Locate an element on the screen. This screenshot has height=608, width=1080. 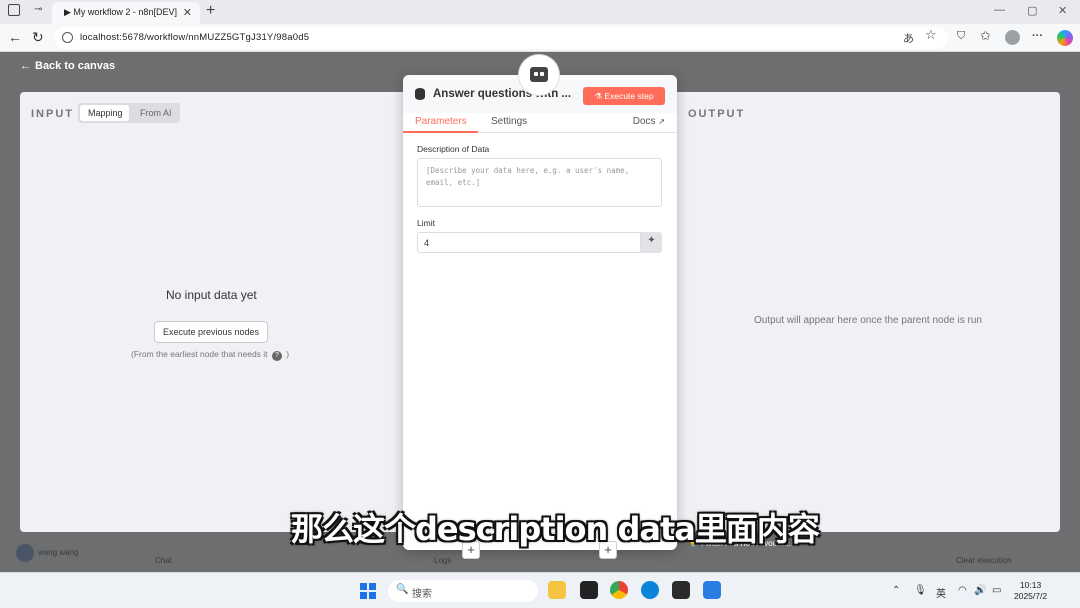
favorite-icon: ☆ is located at coordinates (931, 35).